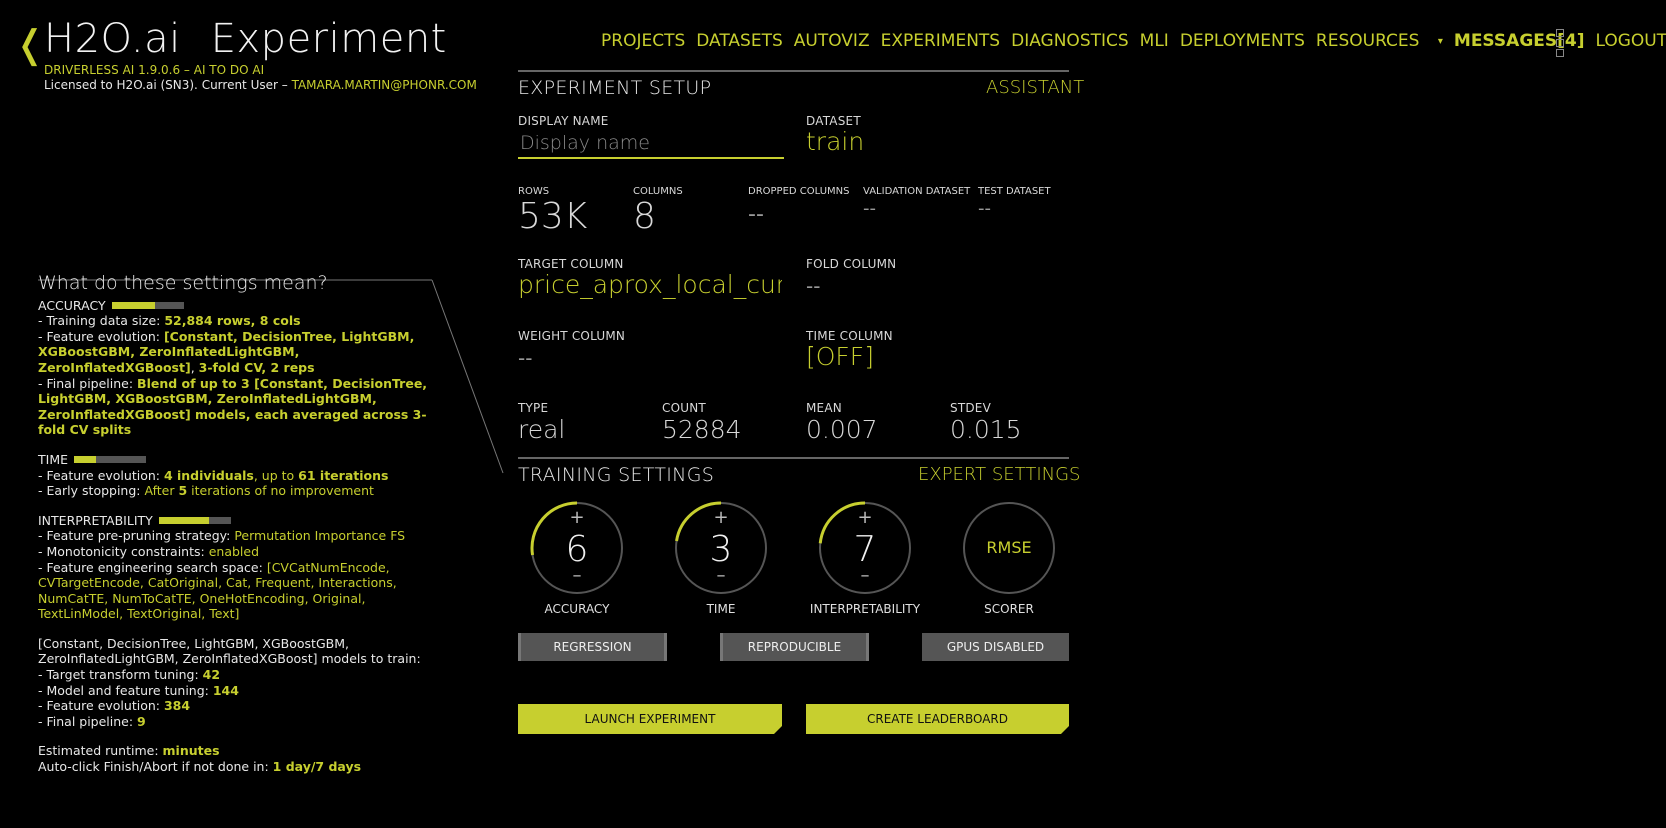 This screenshot has height=828, width=1666. I want to click on interpretability-label: INTERPRETABILITY, so click(865, 609).